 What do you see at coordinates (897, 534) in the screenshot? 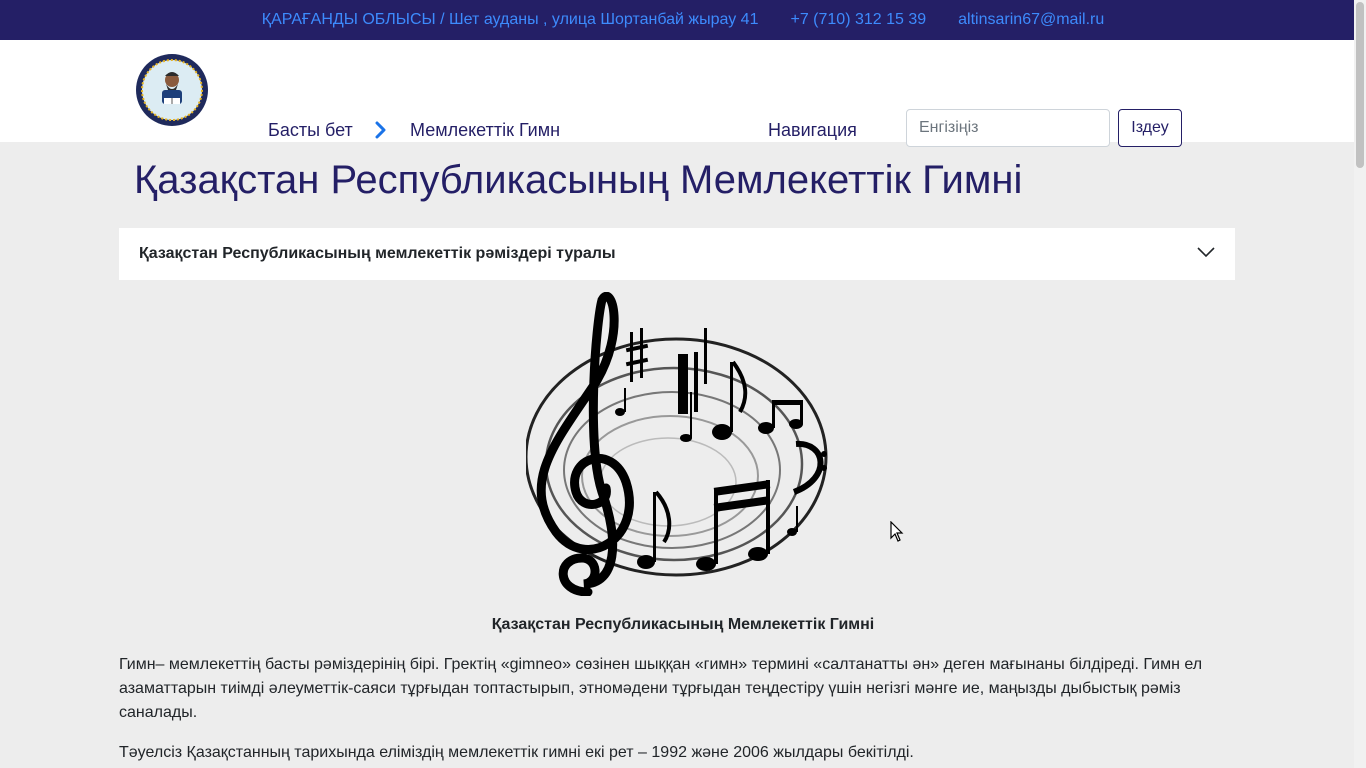
I see `mouse-cursor-icon` at bounding box center [897, 534].